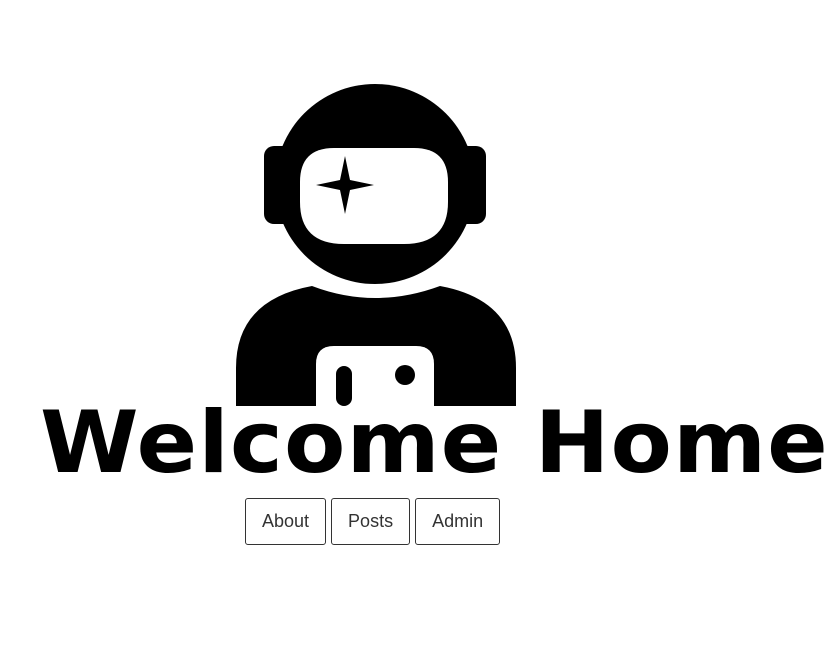 The height and width of the screenshot is (651, 838). Describe the element at coordinates (286, 521) in the screenshot. I see `about-button: About` at that location.